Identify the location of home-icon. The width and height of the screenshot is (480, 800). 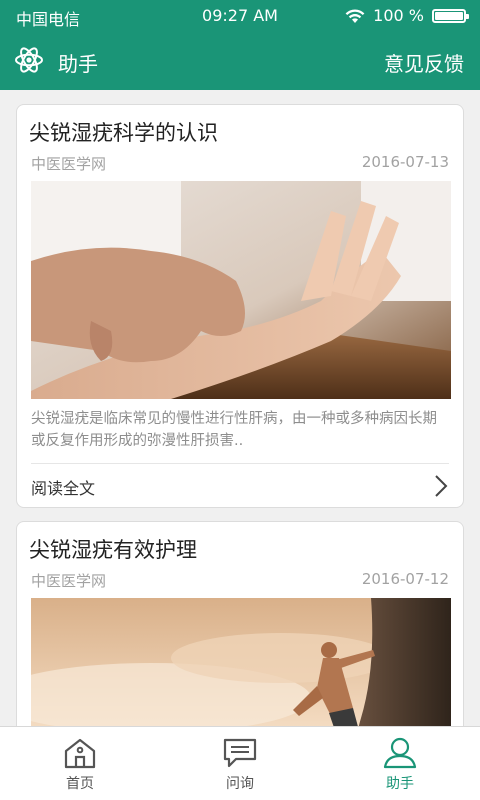
(80, 753).